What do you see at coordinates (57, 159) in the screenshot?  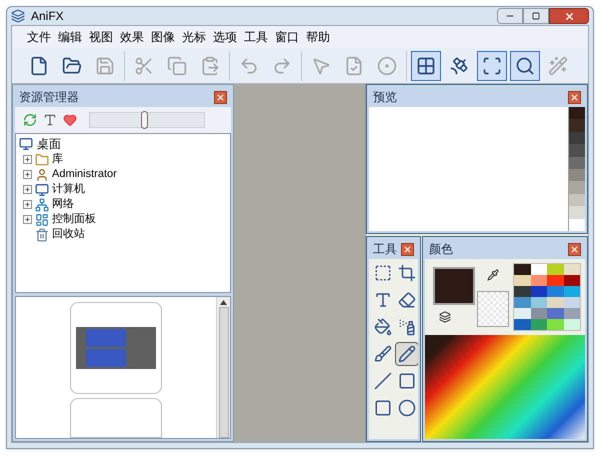 I see `tree-item: 库` at bounding box center [57, 159].